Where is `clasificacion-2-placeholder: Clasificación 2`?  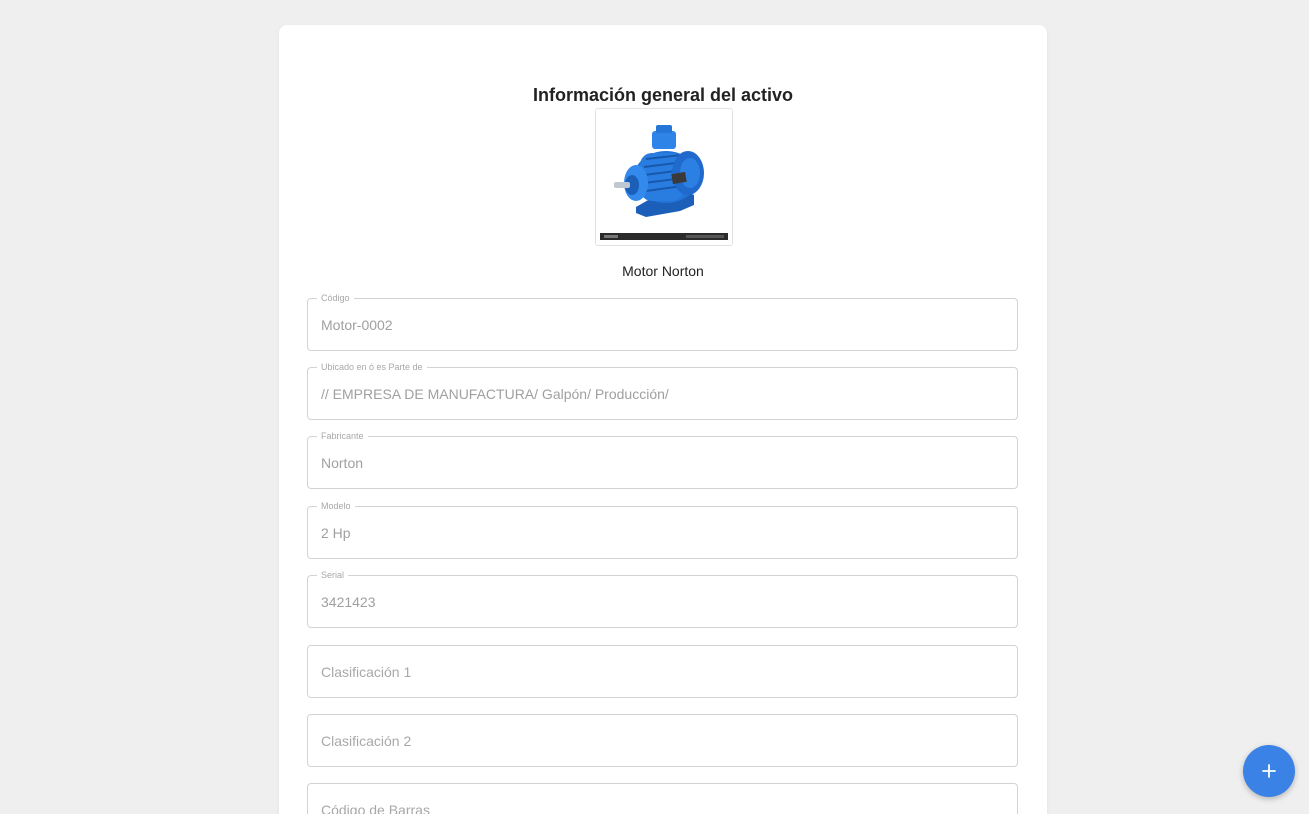
clasificacion-2-placeholder: Clasificación 2 is located at coordinates (663, 741).